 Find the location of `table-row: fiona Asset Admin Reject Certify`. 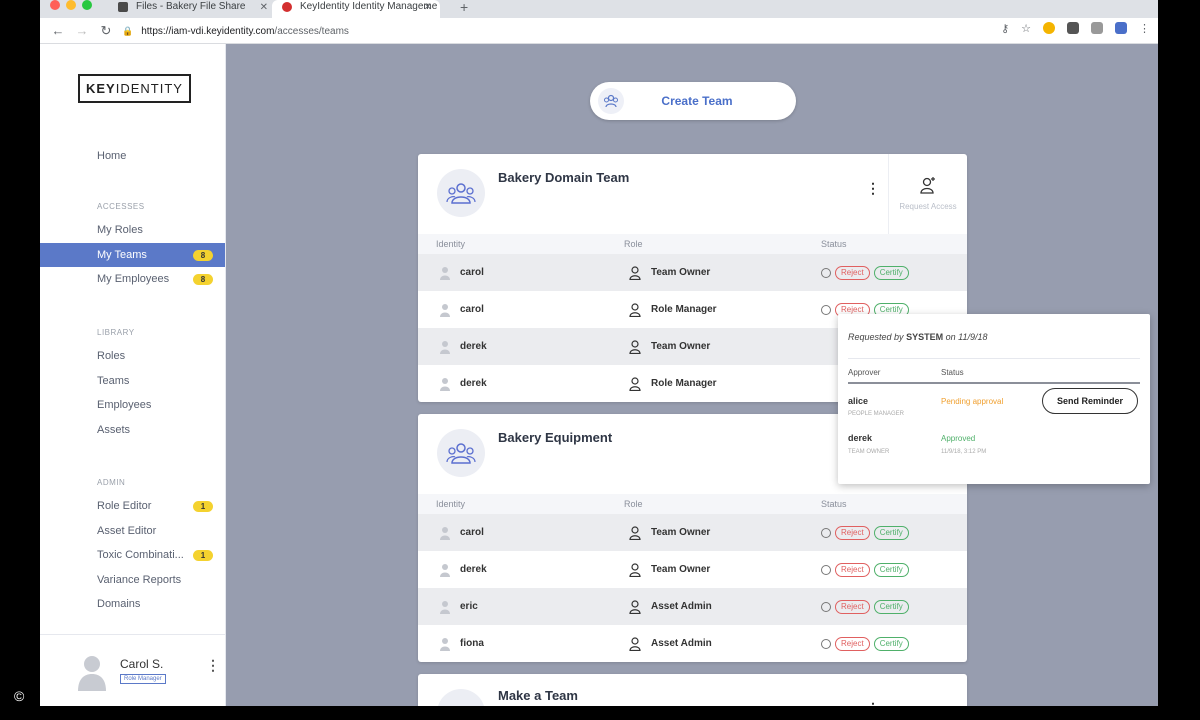

table-row: fiona Asset Admin Reject Certify is located at coordinates (692, 643).